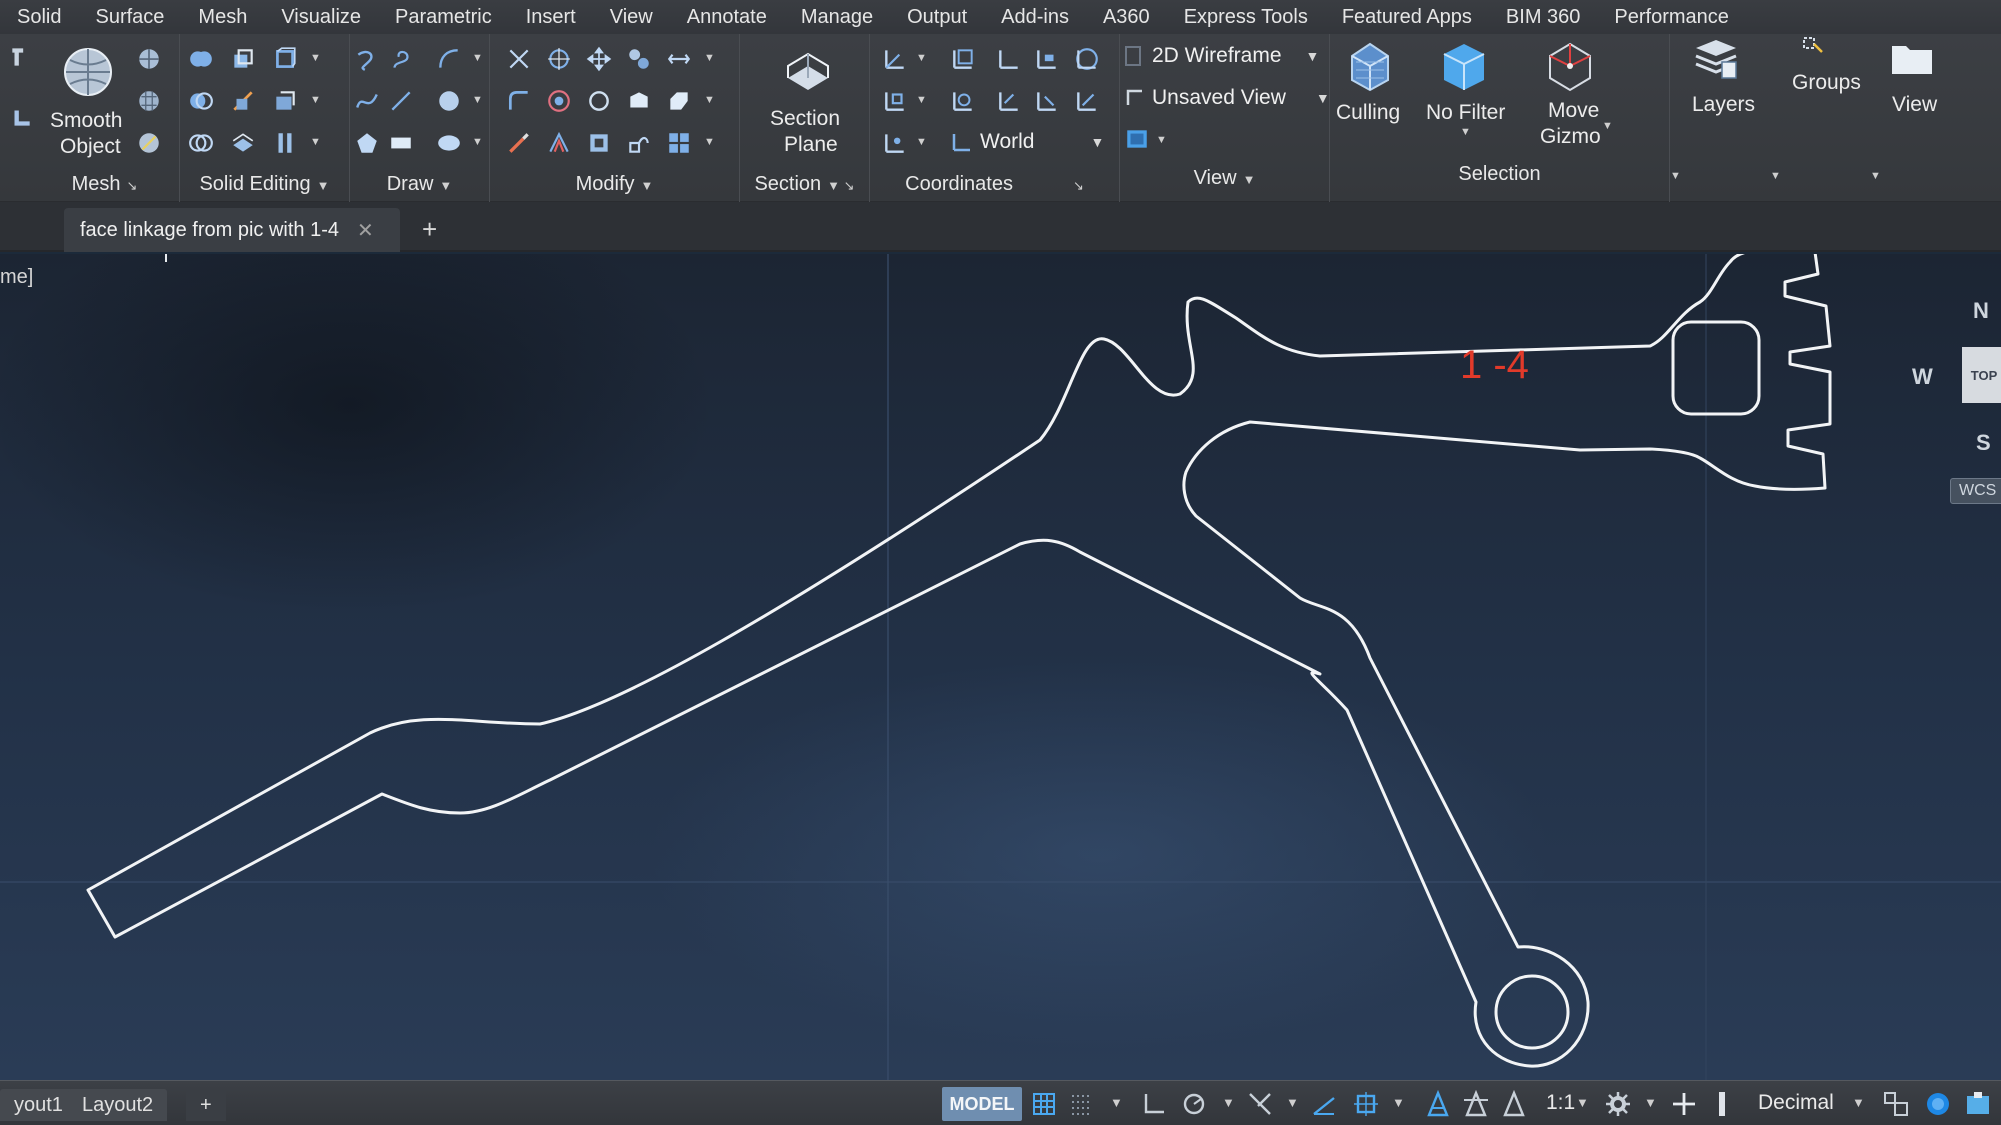 This screenshot has width=2001, height=1125. I want to click on selection-panel-title: Selection, so click(1499, 174).